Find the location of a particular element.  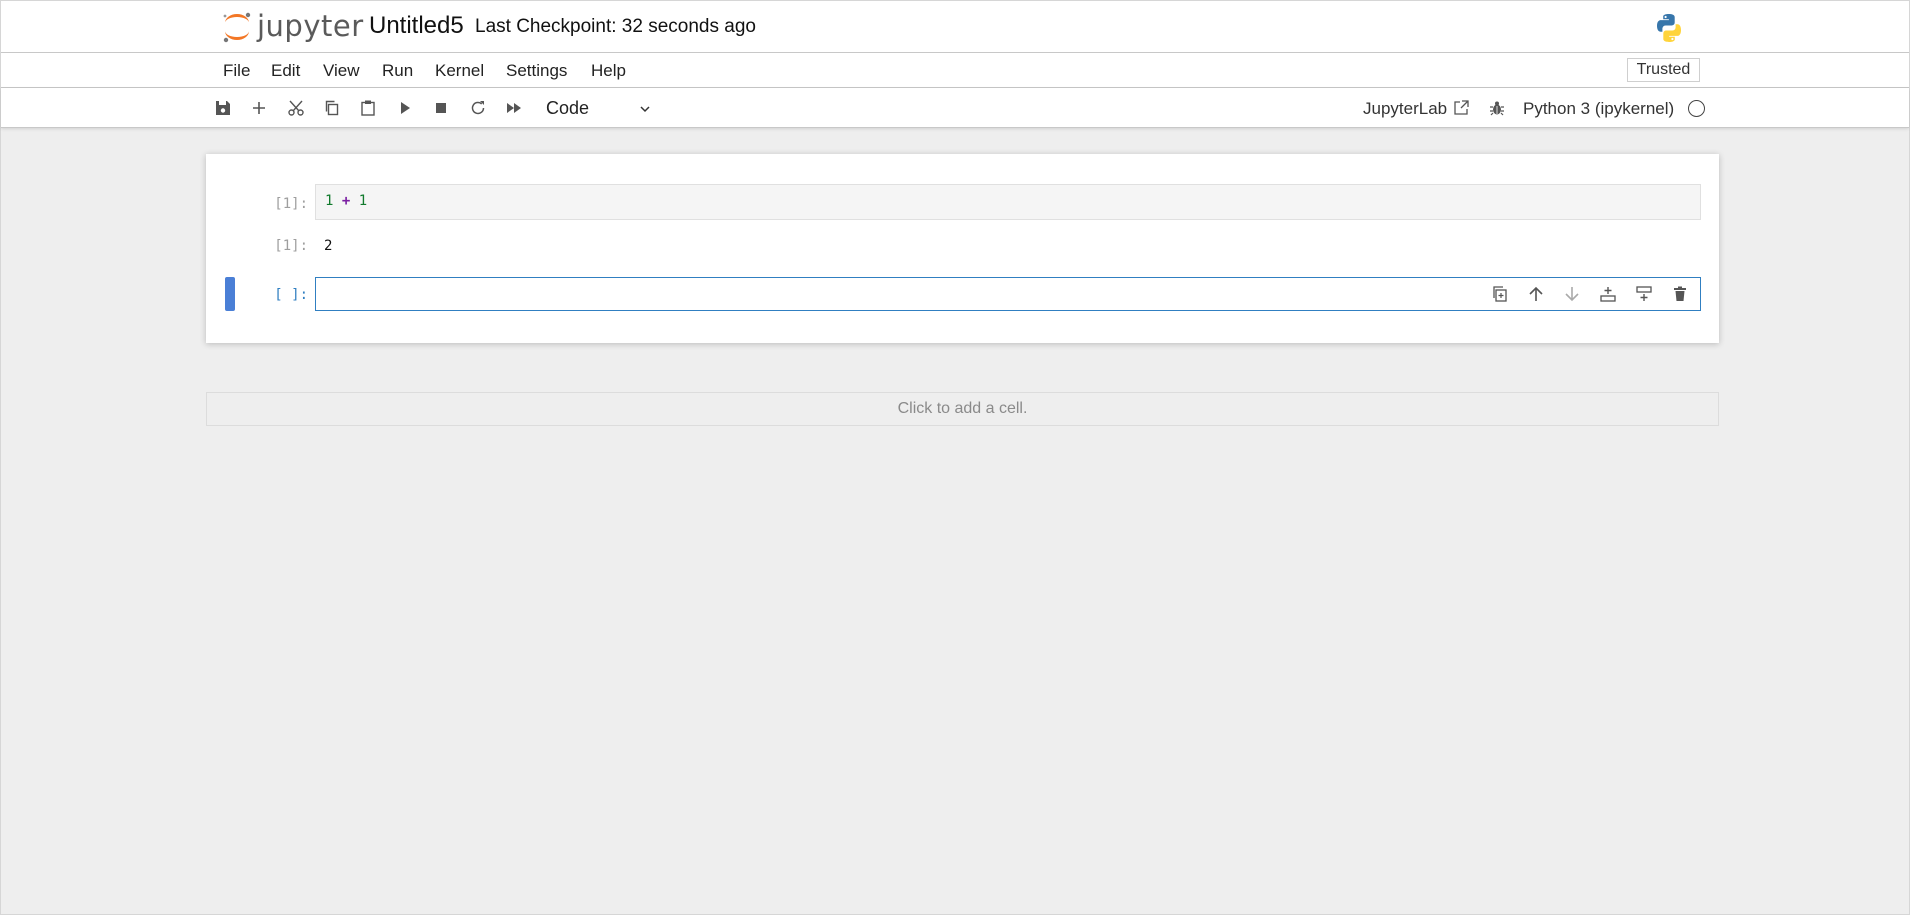

code-text: 1 + 1 is located at coordinates (346, 201).